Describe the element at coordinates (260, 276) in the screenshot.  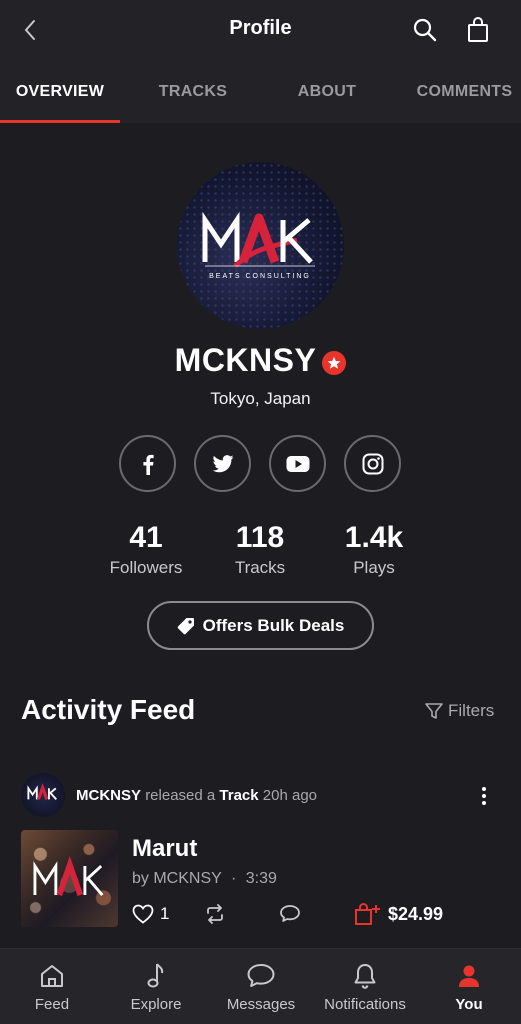
I see `logo-subtext: BEATS CONSULTING` at that location.